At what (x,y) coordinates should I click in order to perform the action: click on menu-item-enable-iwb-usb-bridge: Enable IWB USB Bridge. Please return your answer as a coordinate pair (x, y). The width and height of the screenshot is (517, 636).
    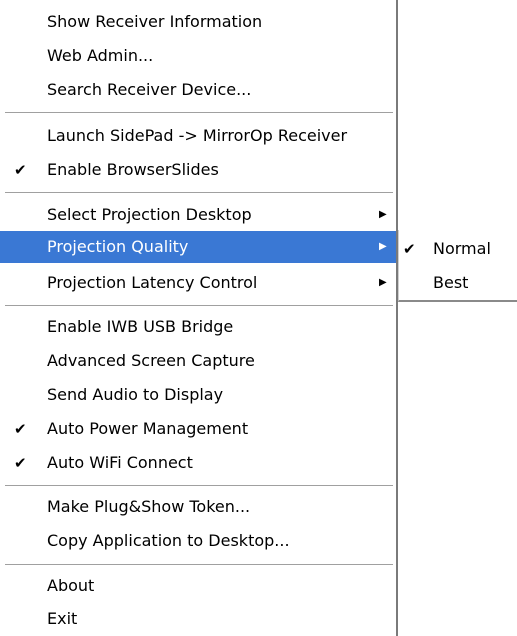
    Looking at the image, I should click on (198, 327).